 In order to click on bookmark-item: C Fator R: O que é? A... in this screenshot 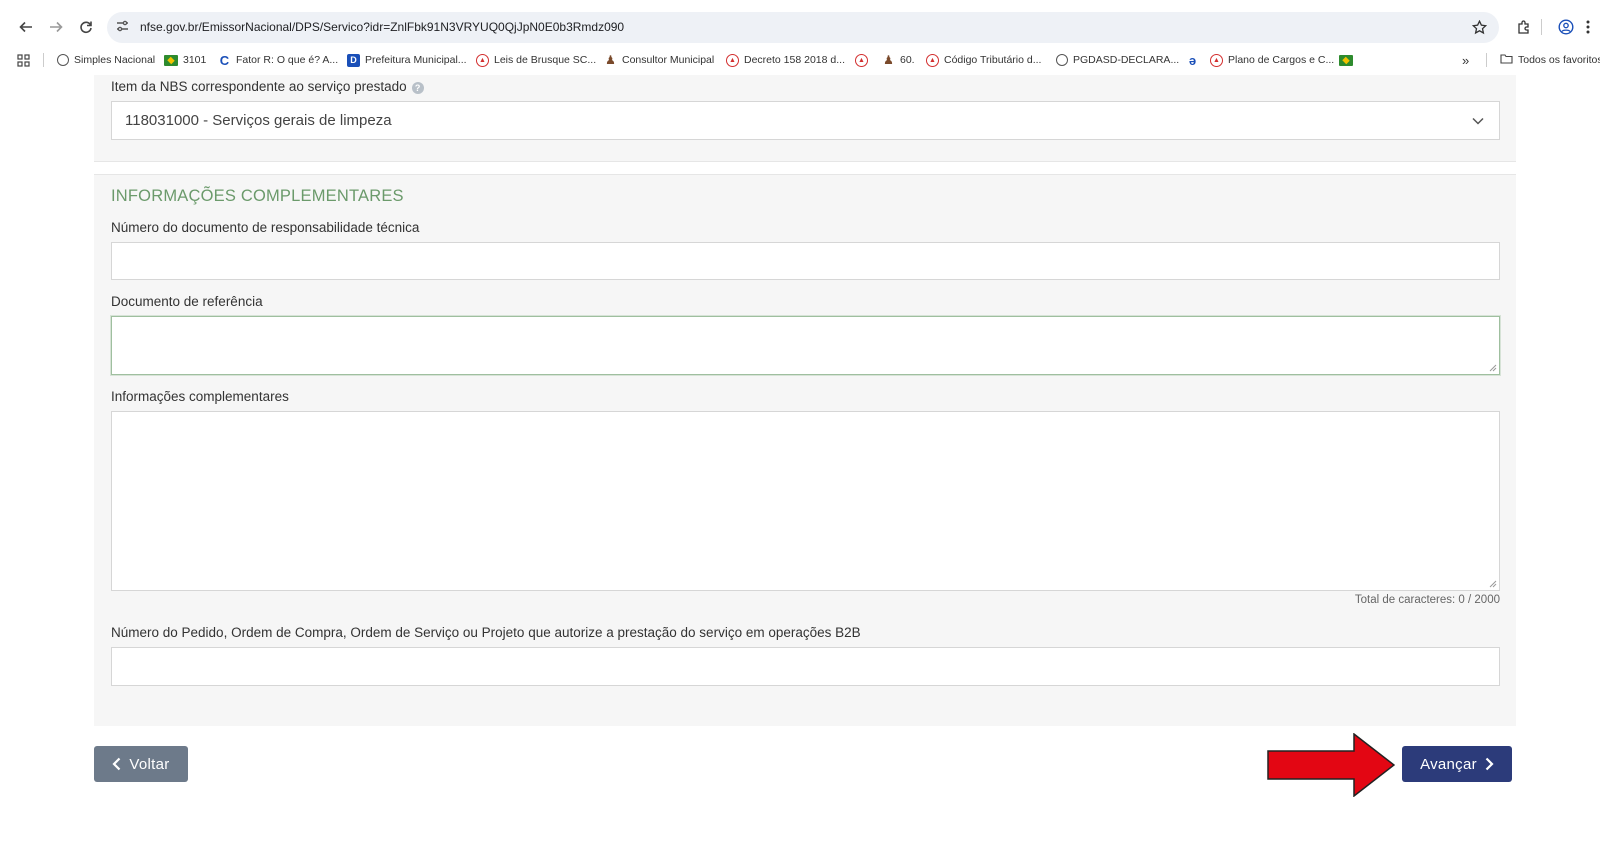, I will do `click(278, 60)`.